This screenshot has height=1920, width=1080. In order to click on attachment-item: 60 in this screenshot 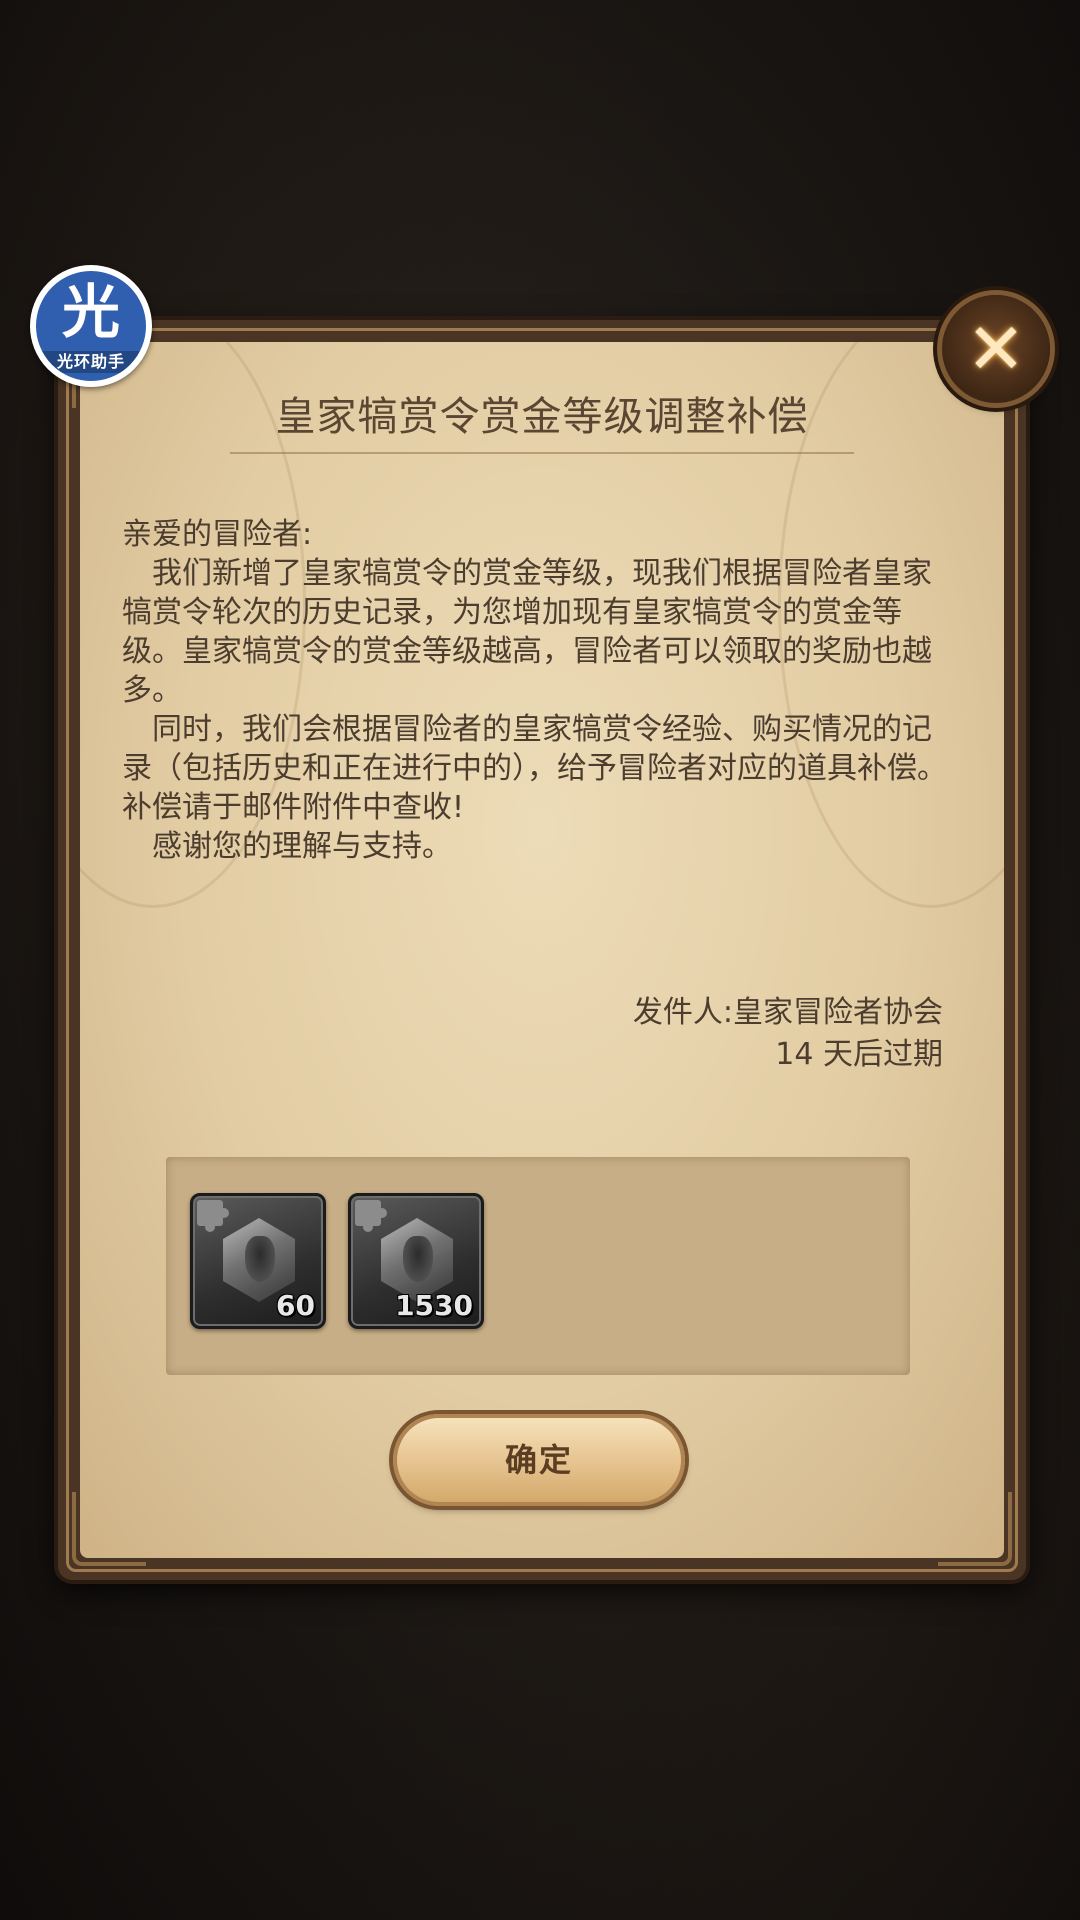, I will do `click(258, 1261)`.